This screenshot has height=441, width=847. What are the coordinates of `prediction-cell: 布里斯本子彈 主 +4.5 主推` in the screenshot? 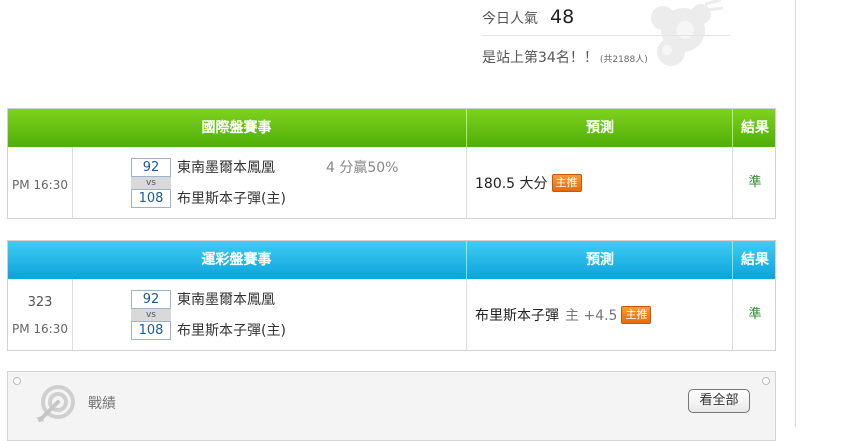 It's located at (599, 314).